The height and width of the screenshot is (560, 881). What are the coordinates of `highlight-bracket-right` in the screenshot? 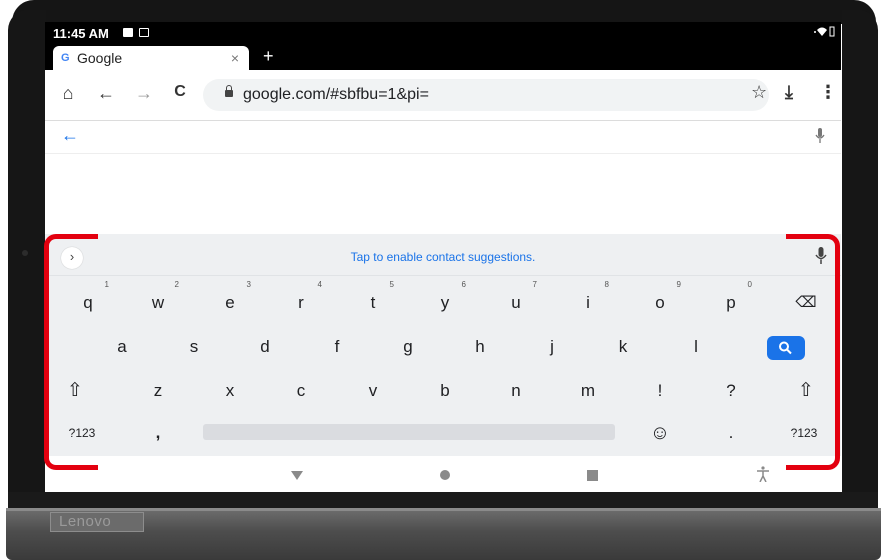 It's located at (813, 352).